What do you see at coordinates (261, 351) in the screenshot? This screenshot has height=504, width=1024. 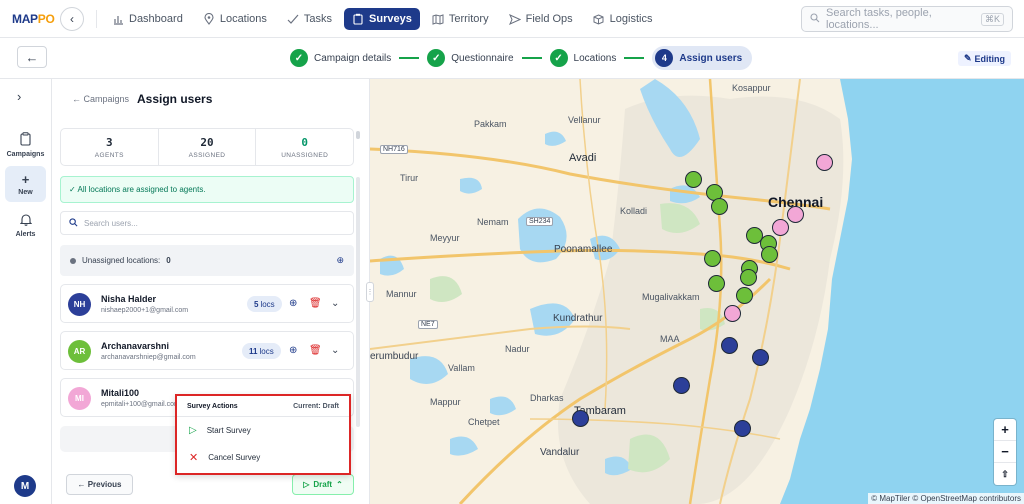 I see `locs-badge: 11 locs` at bounding box center [261, 351].